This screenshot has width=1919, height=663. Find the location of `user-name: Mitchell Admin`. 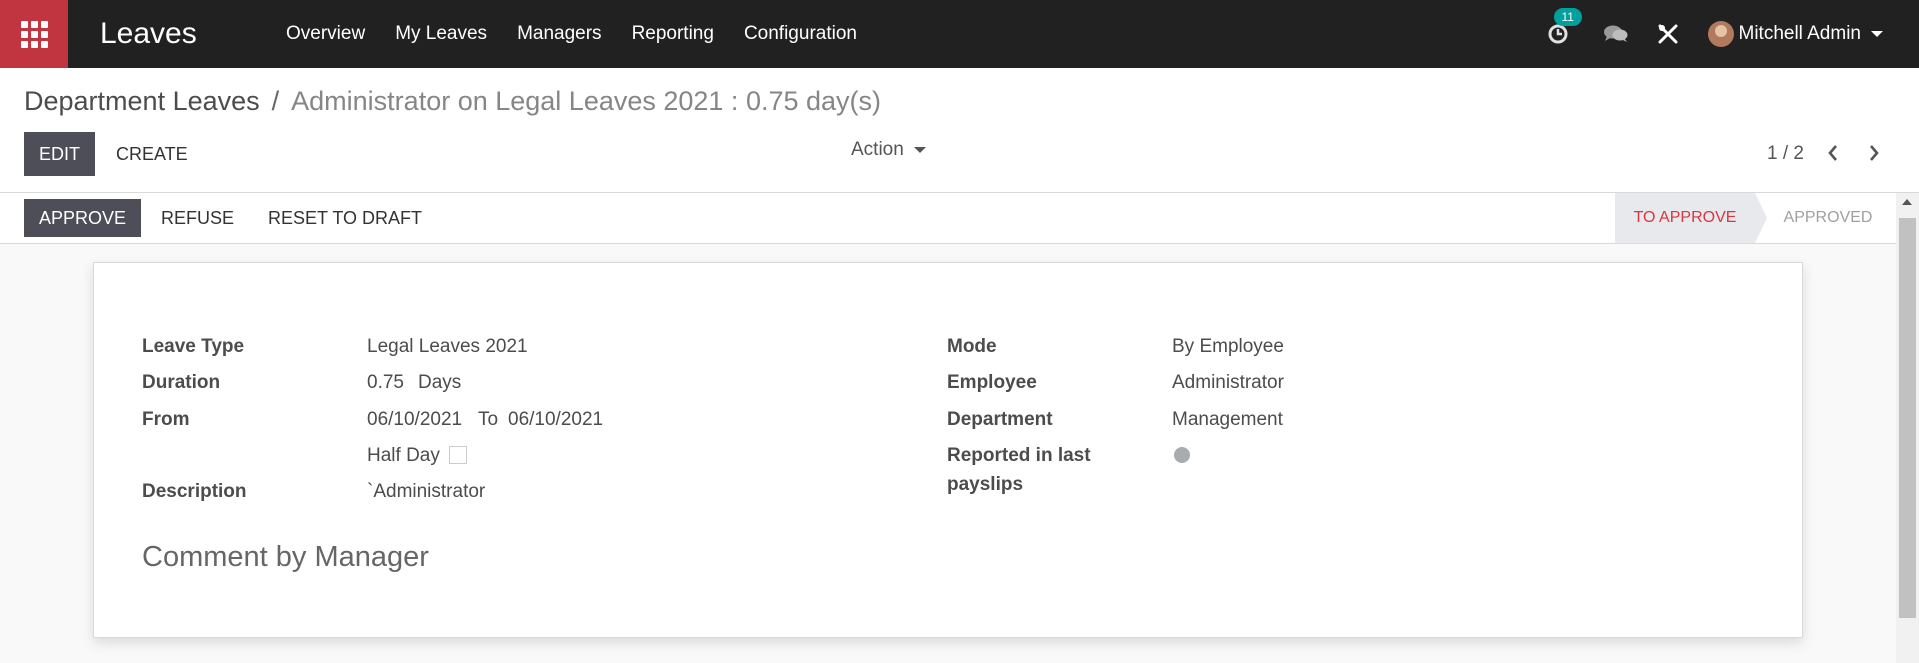

user-name: Mitchell Admin is located at coordinates (1800, 33).